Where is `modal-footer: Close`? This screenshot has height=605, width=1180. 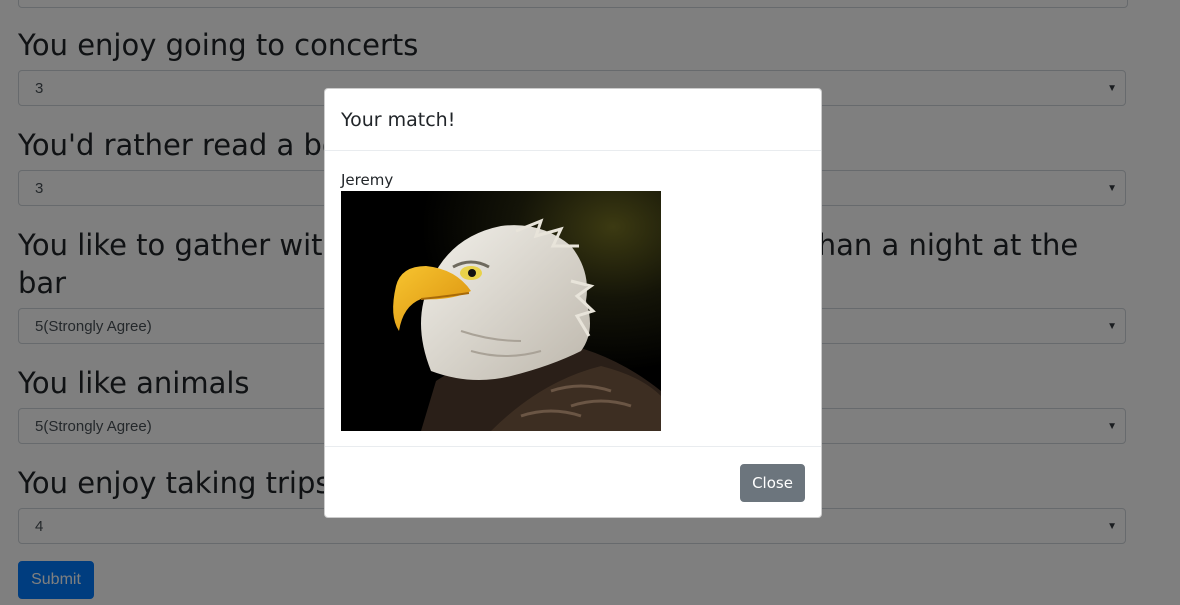
modal-footer: Close is located at coordinates (573, 482).